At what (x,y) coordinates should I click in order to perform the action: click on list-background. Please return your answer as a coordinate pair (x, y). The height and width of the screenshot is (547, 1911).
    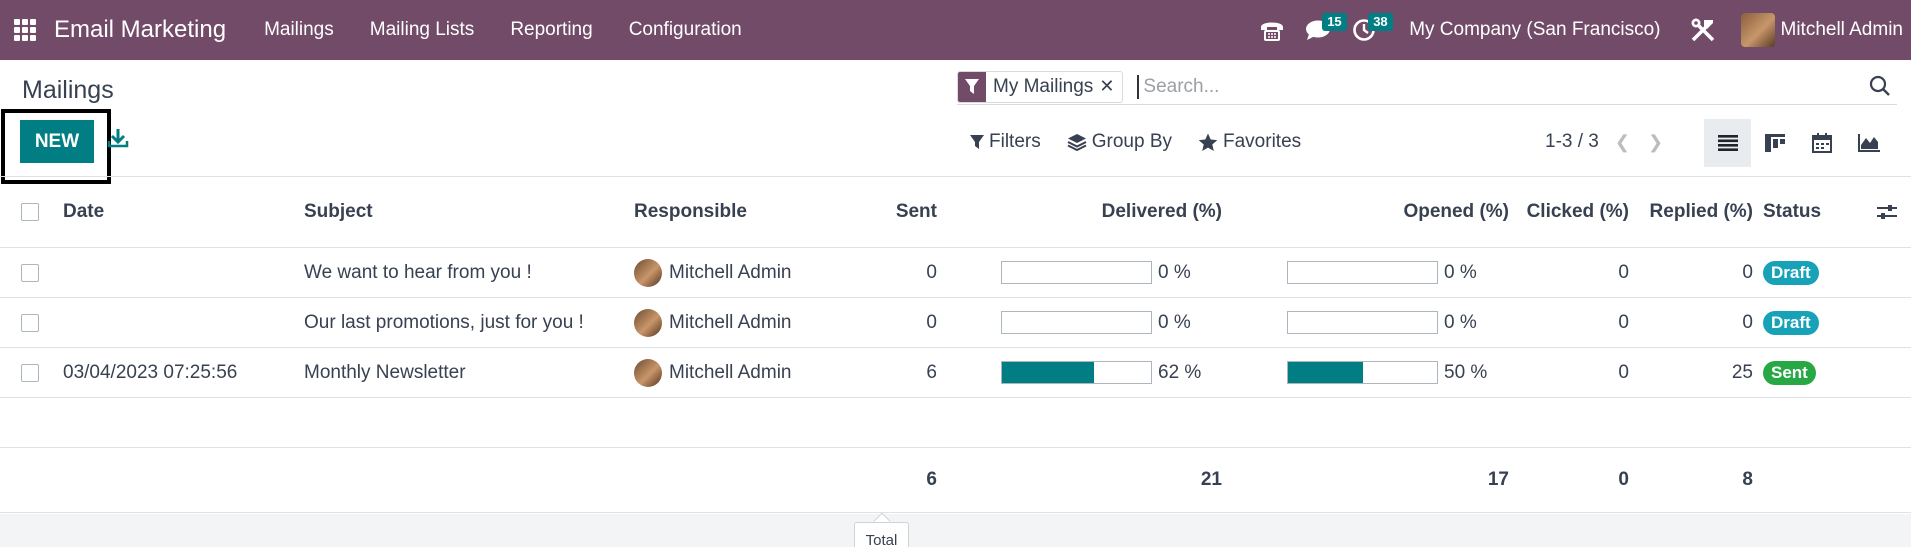
    Looking at the image, I should click on (955, 530).